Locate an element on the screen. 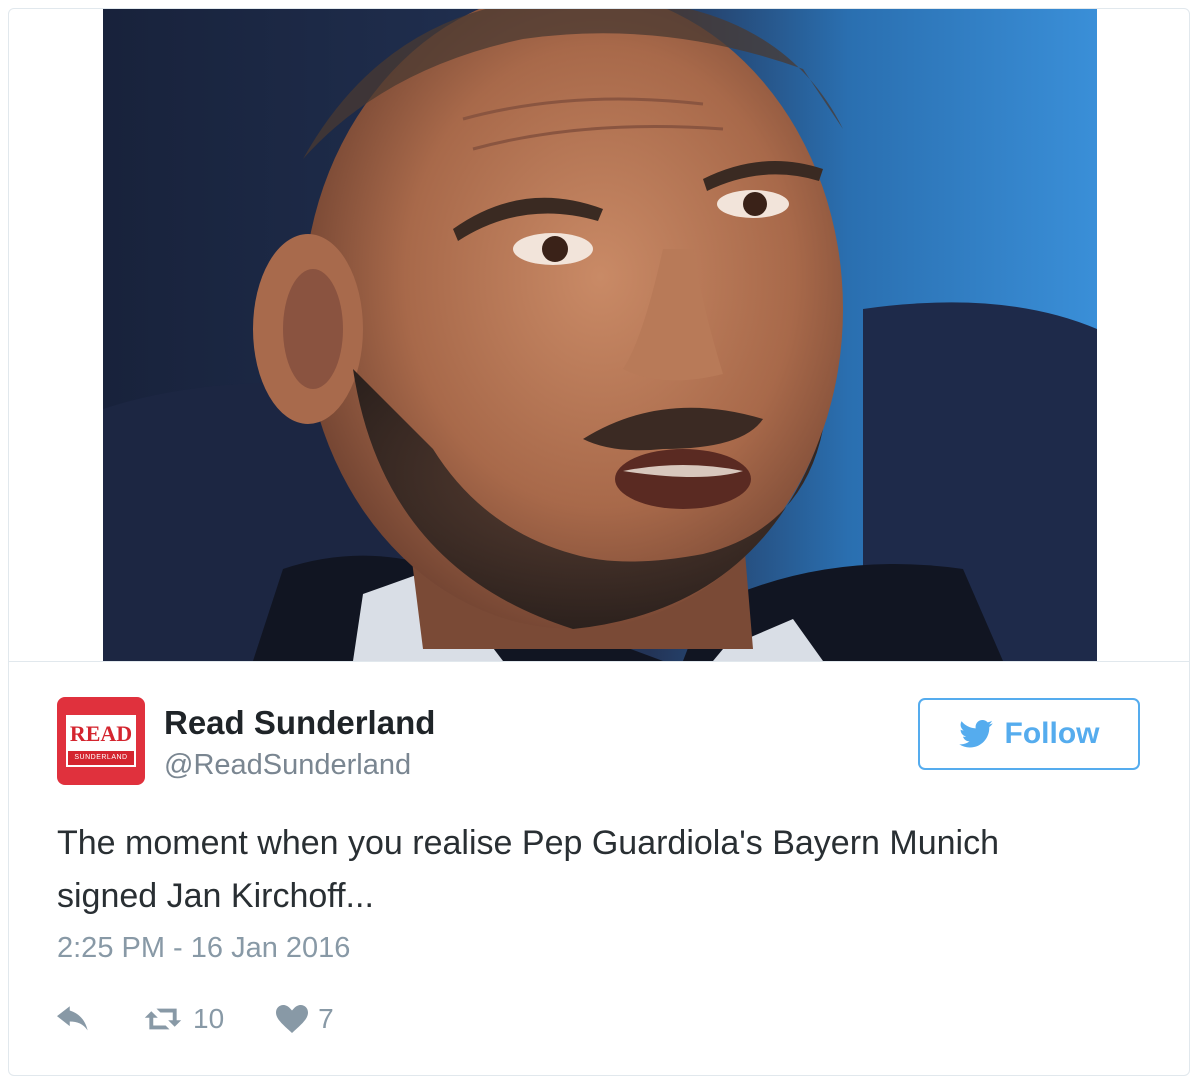  like-button: 7 is located at coordinates (305, 1019).